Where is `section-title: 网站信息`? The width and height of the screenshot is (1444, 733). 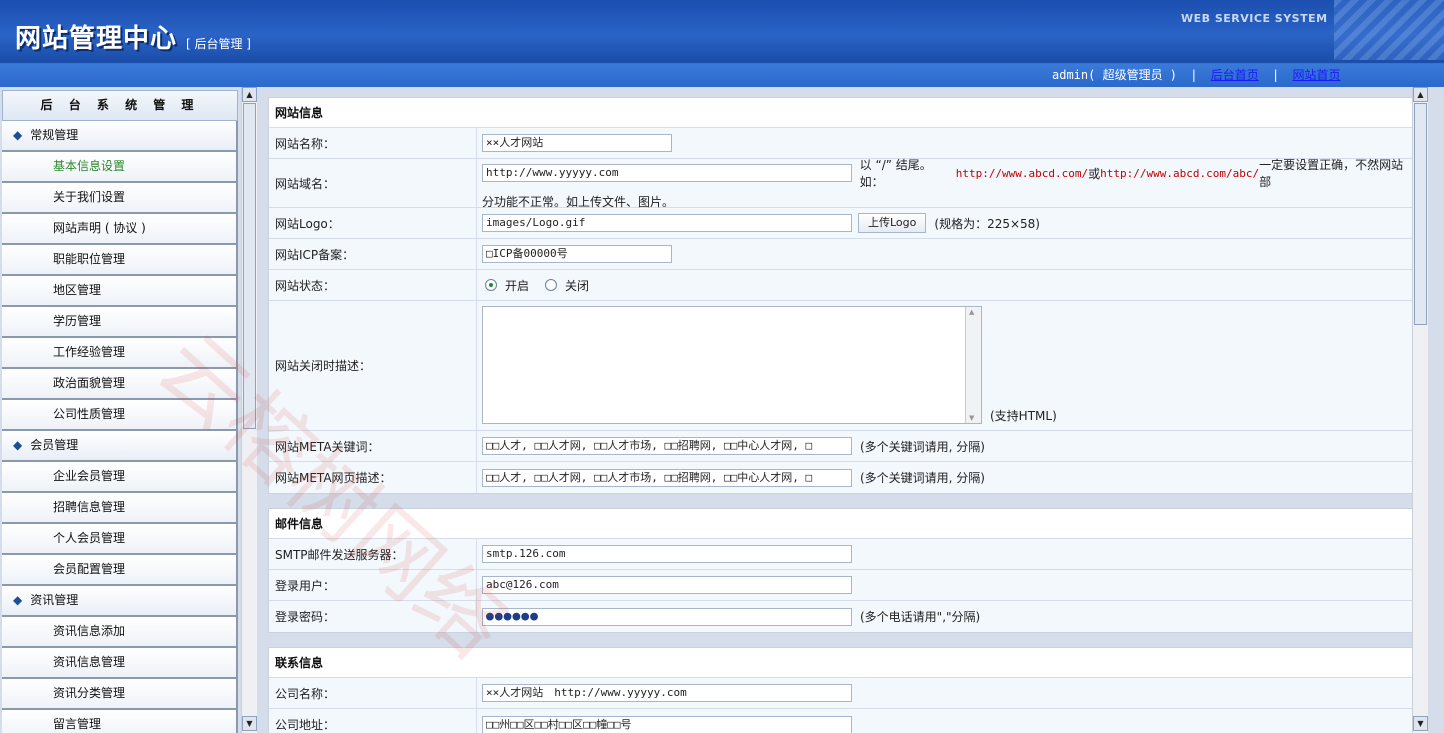
section-title: 网站信息 is located at coordinates (842, 113).